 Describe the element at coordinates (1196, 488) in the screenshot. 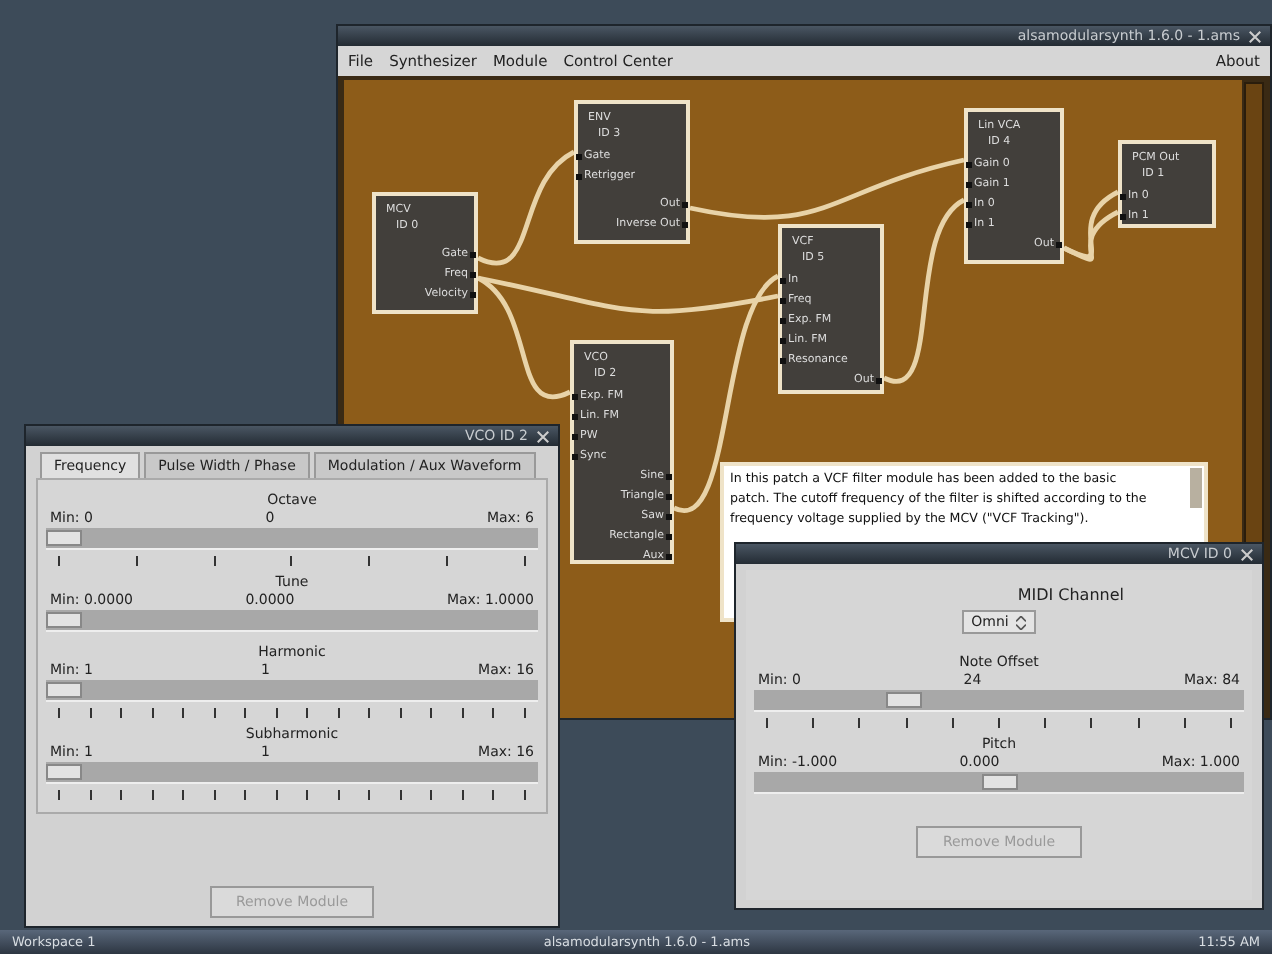

I see `scrollbar` at that location.